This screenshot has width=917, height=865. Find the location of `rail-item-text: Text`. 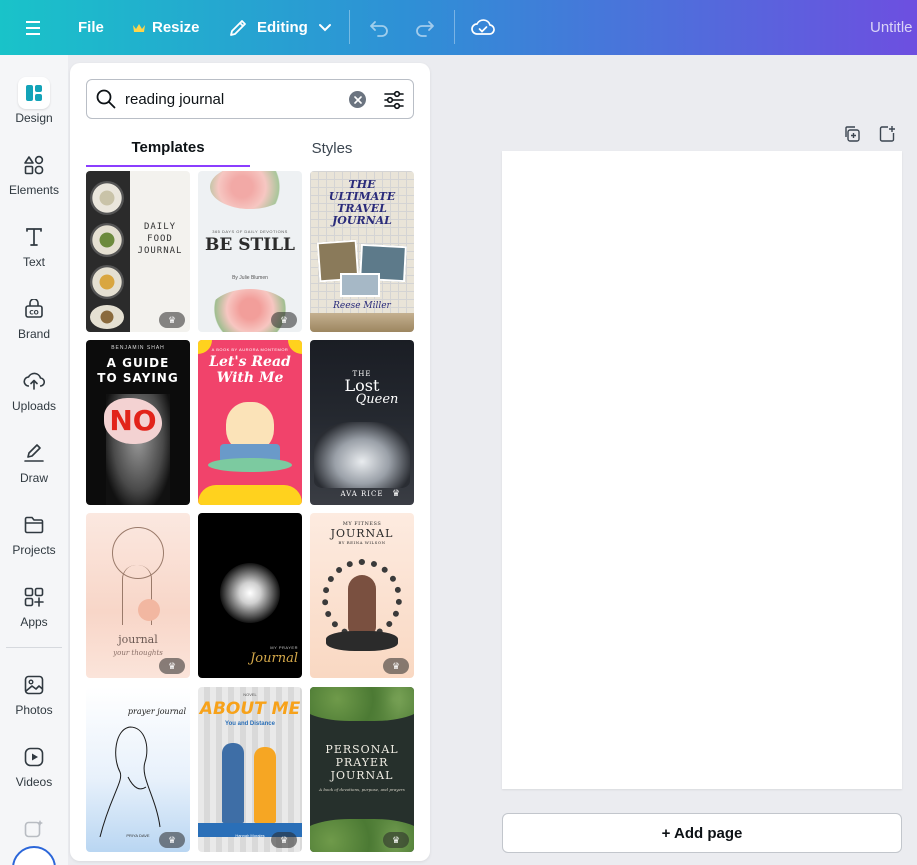

rail-item-text: Text is located at coordinates (34, 249).